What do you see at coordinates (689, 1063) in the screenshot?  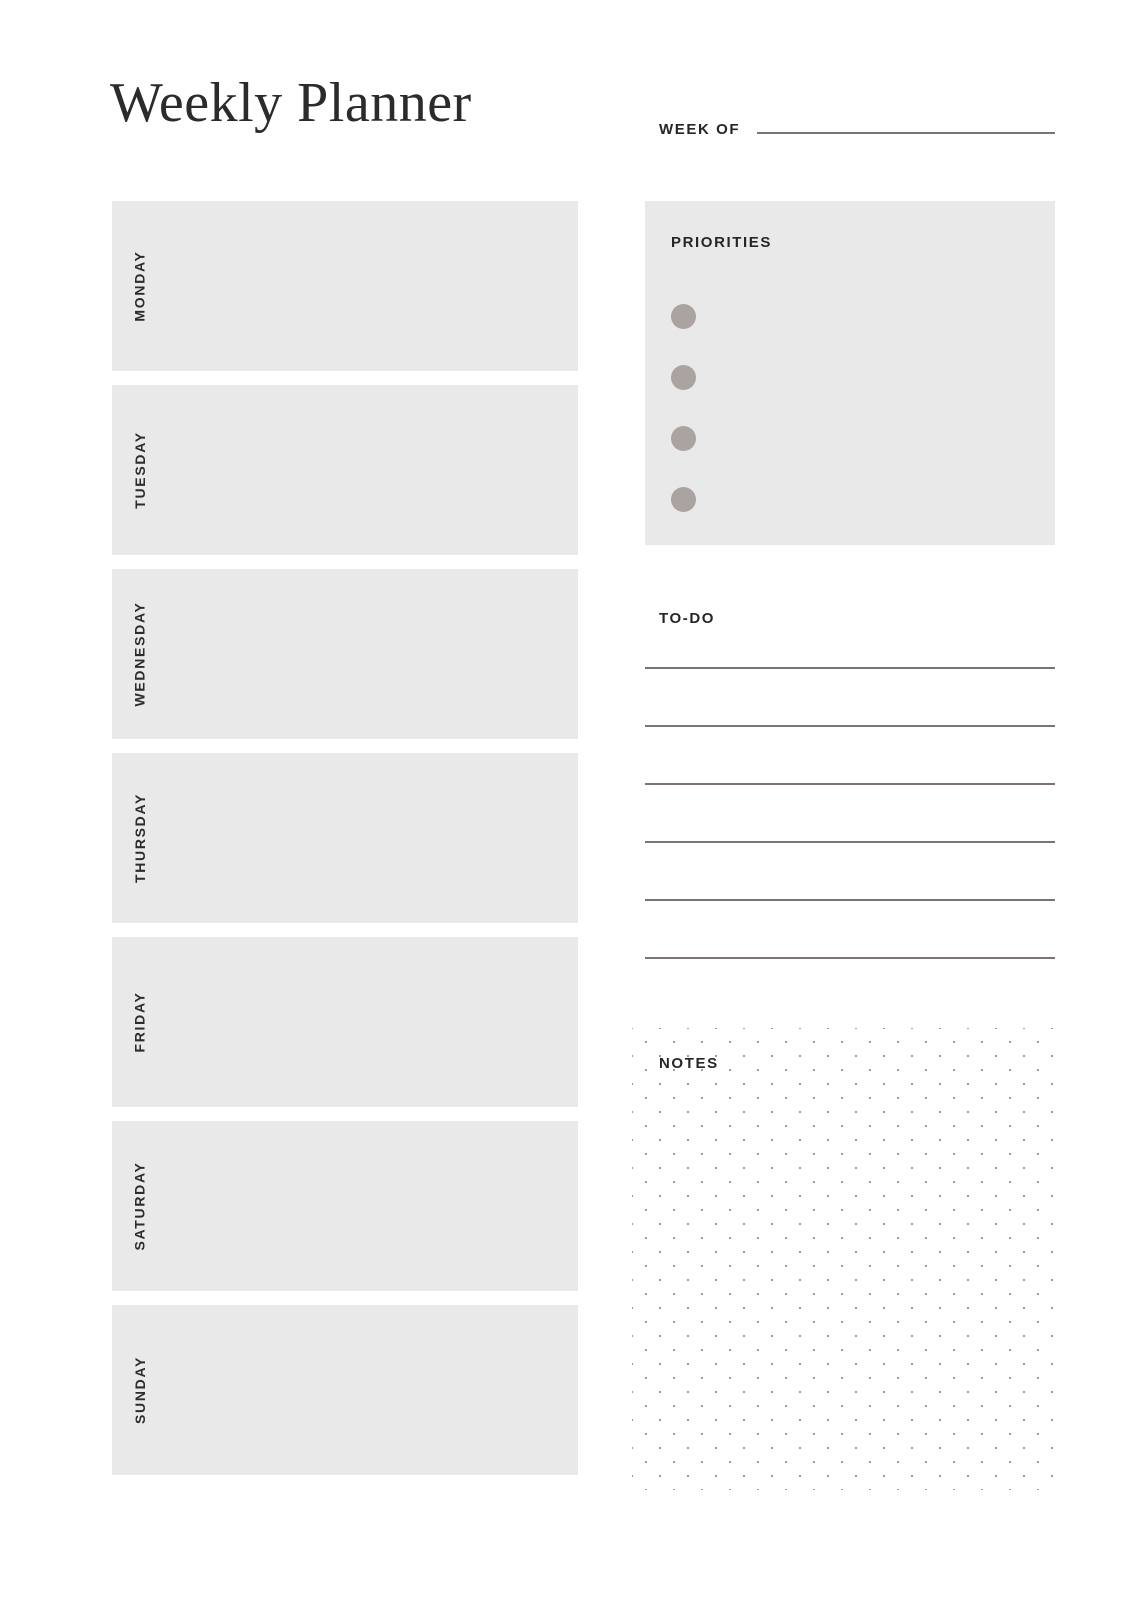 I see `notes-title: NOTES` at bounding box center [689, 1063].